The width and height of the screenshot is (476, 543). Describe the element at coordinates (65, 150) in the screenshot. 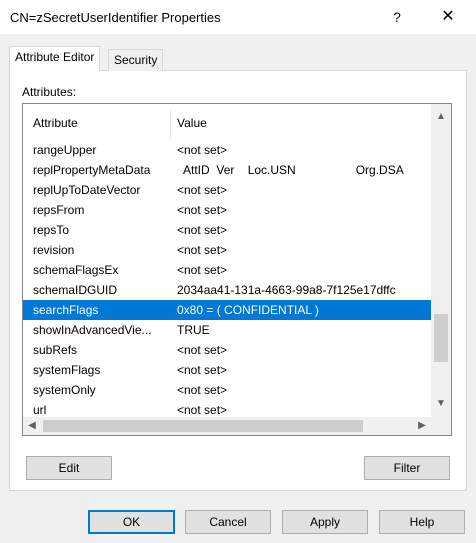

I see `attribute-name: rangeUpper` at that location.